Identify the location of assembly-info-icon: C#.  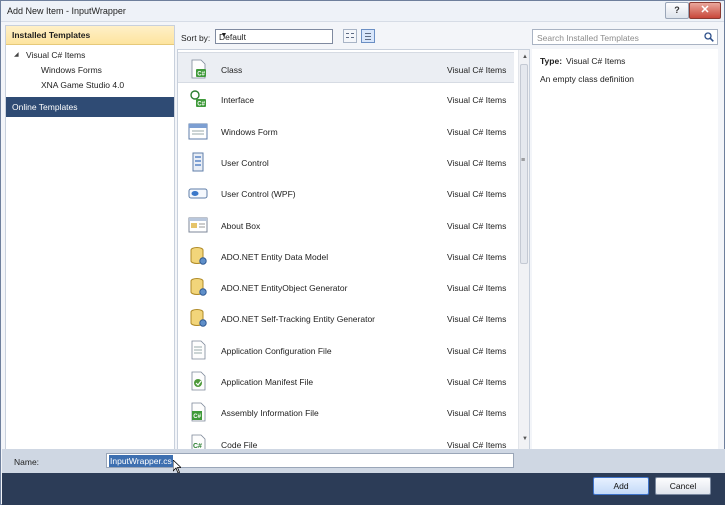
(198, 412).